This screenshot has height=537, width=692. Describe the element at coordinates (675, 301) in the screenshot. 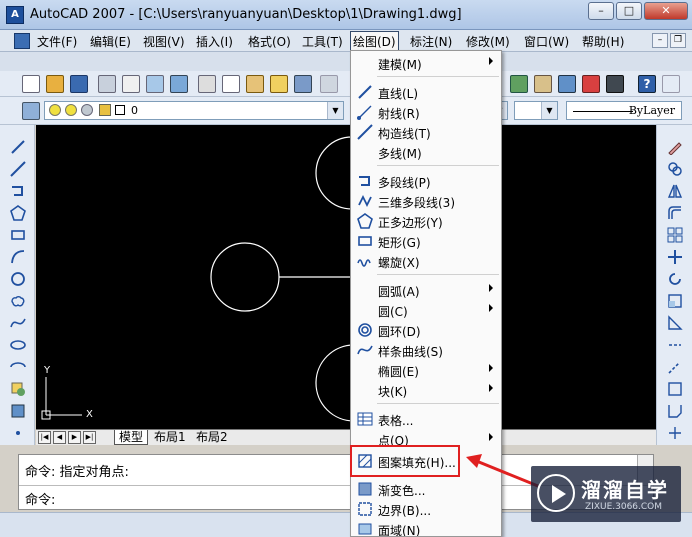

I see `scale-icon` at that location.